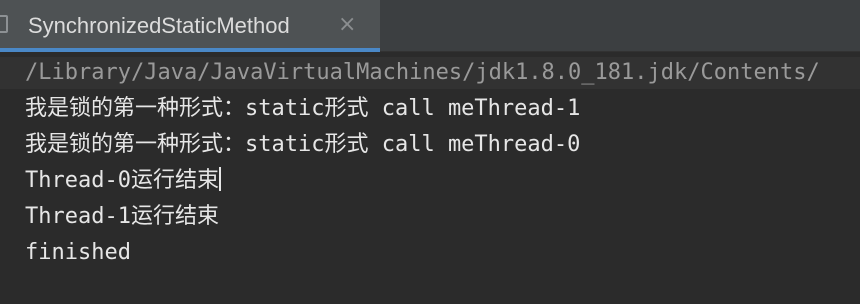  I want to click on output-line: finished, so click(78, 252).